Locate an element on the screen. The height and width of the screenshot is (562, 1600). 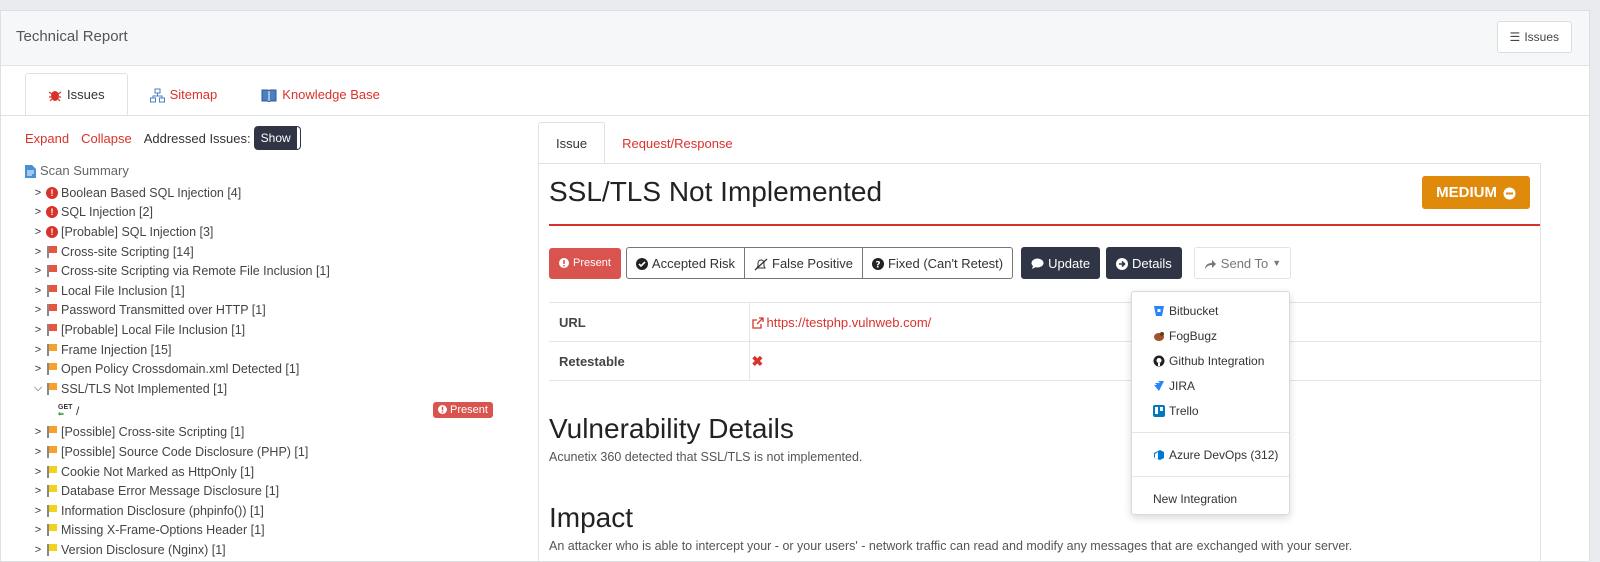
present-badge-label: Present is located at coordinates (469, 409).